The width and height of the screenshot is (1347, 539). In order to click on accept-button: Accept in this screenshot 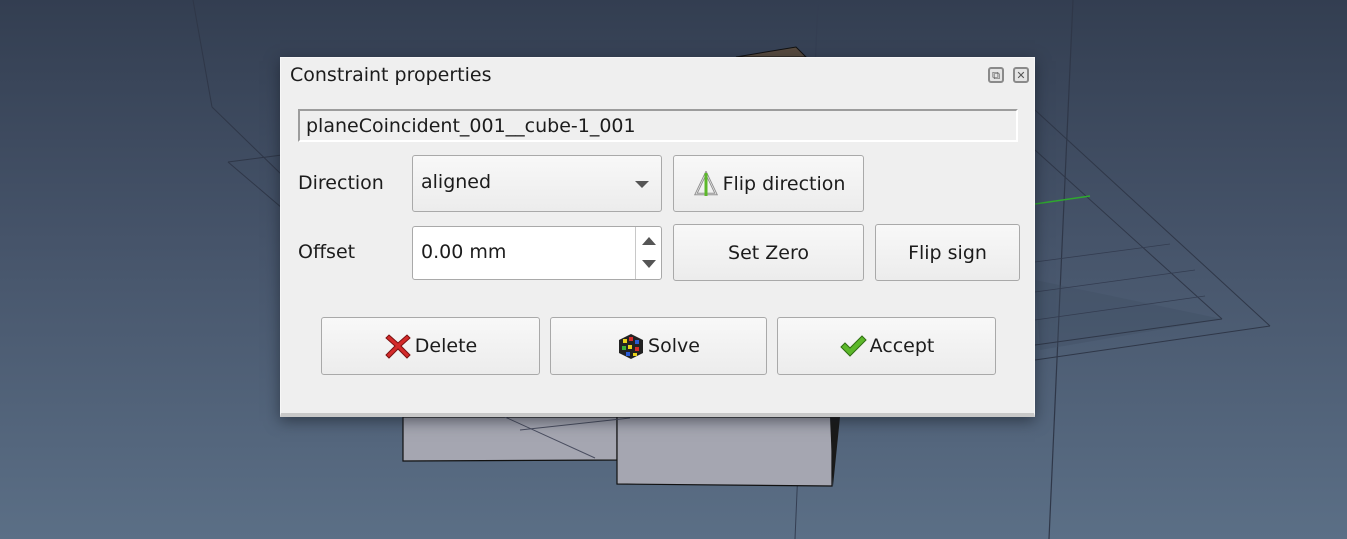, I will do `click(886, 346)`.